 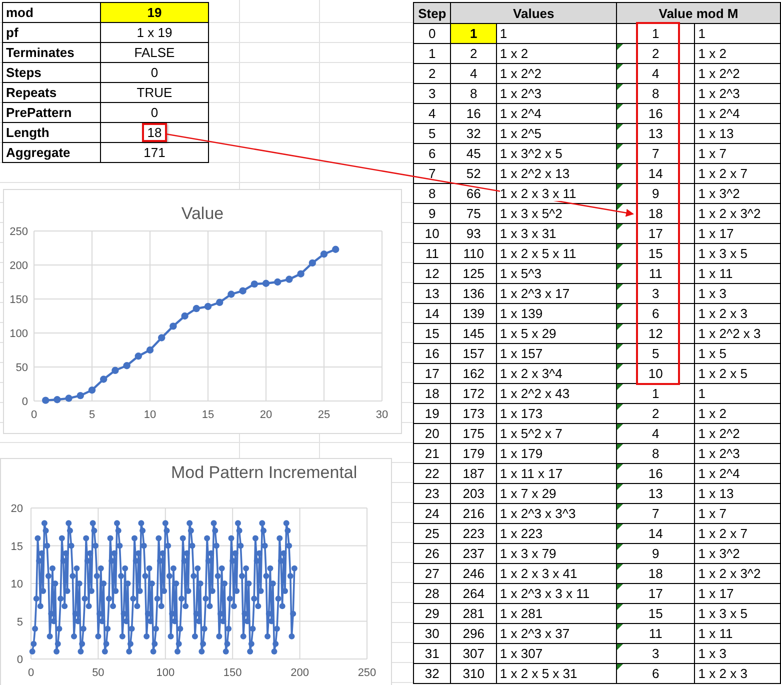 I want to click on tick-label: 10, so click(x=16, y=584).